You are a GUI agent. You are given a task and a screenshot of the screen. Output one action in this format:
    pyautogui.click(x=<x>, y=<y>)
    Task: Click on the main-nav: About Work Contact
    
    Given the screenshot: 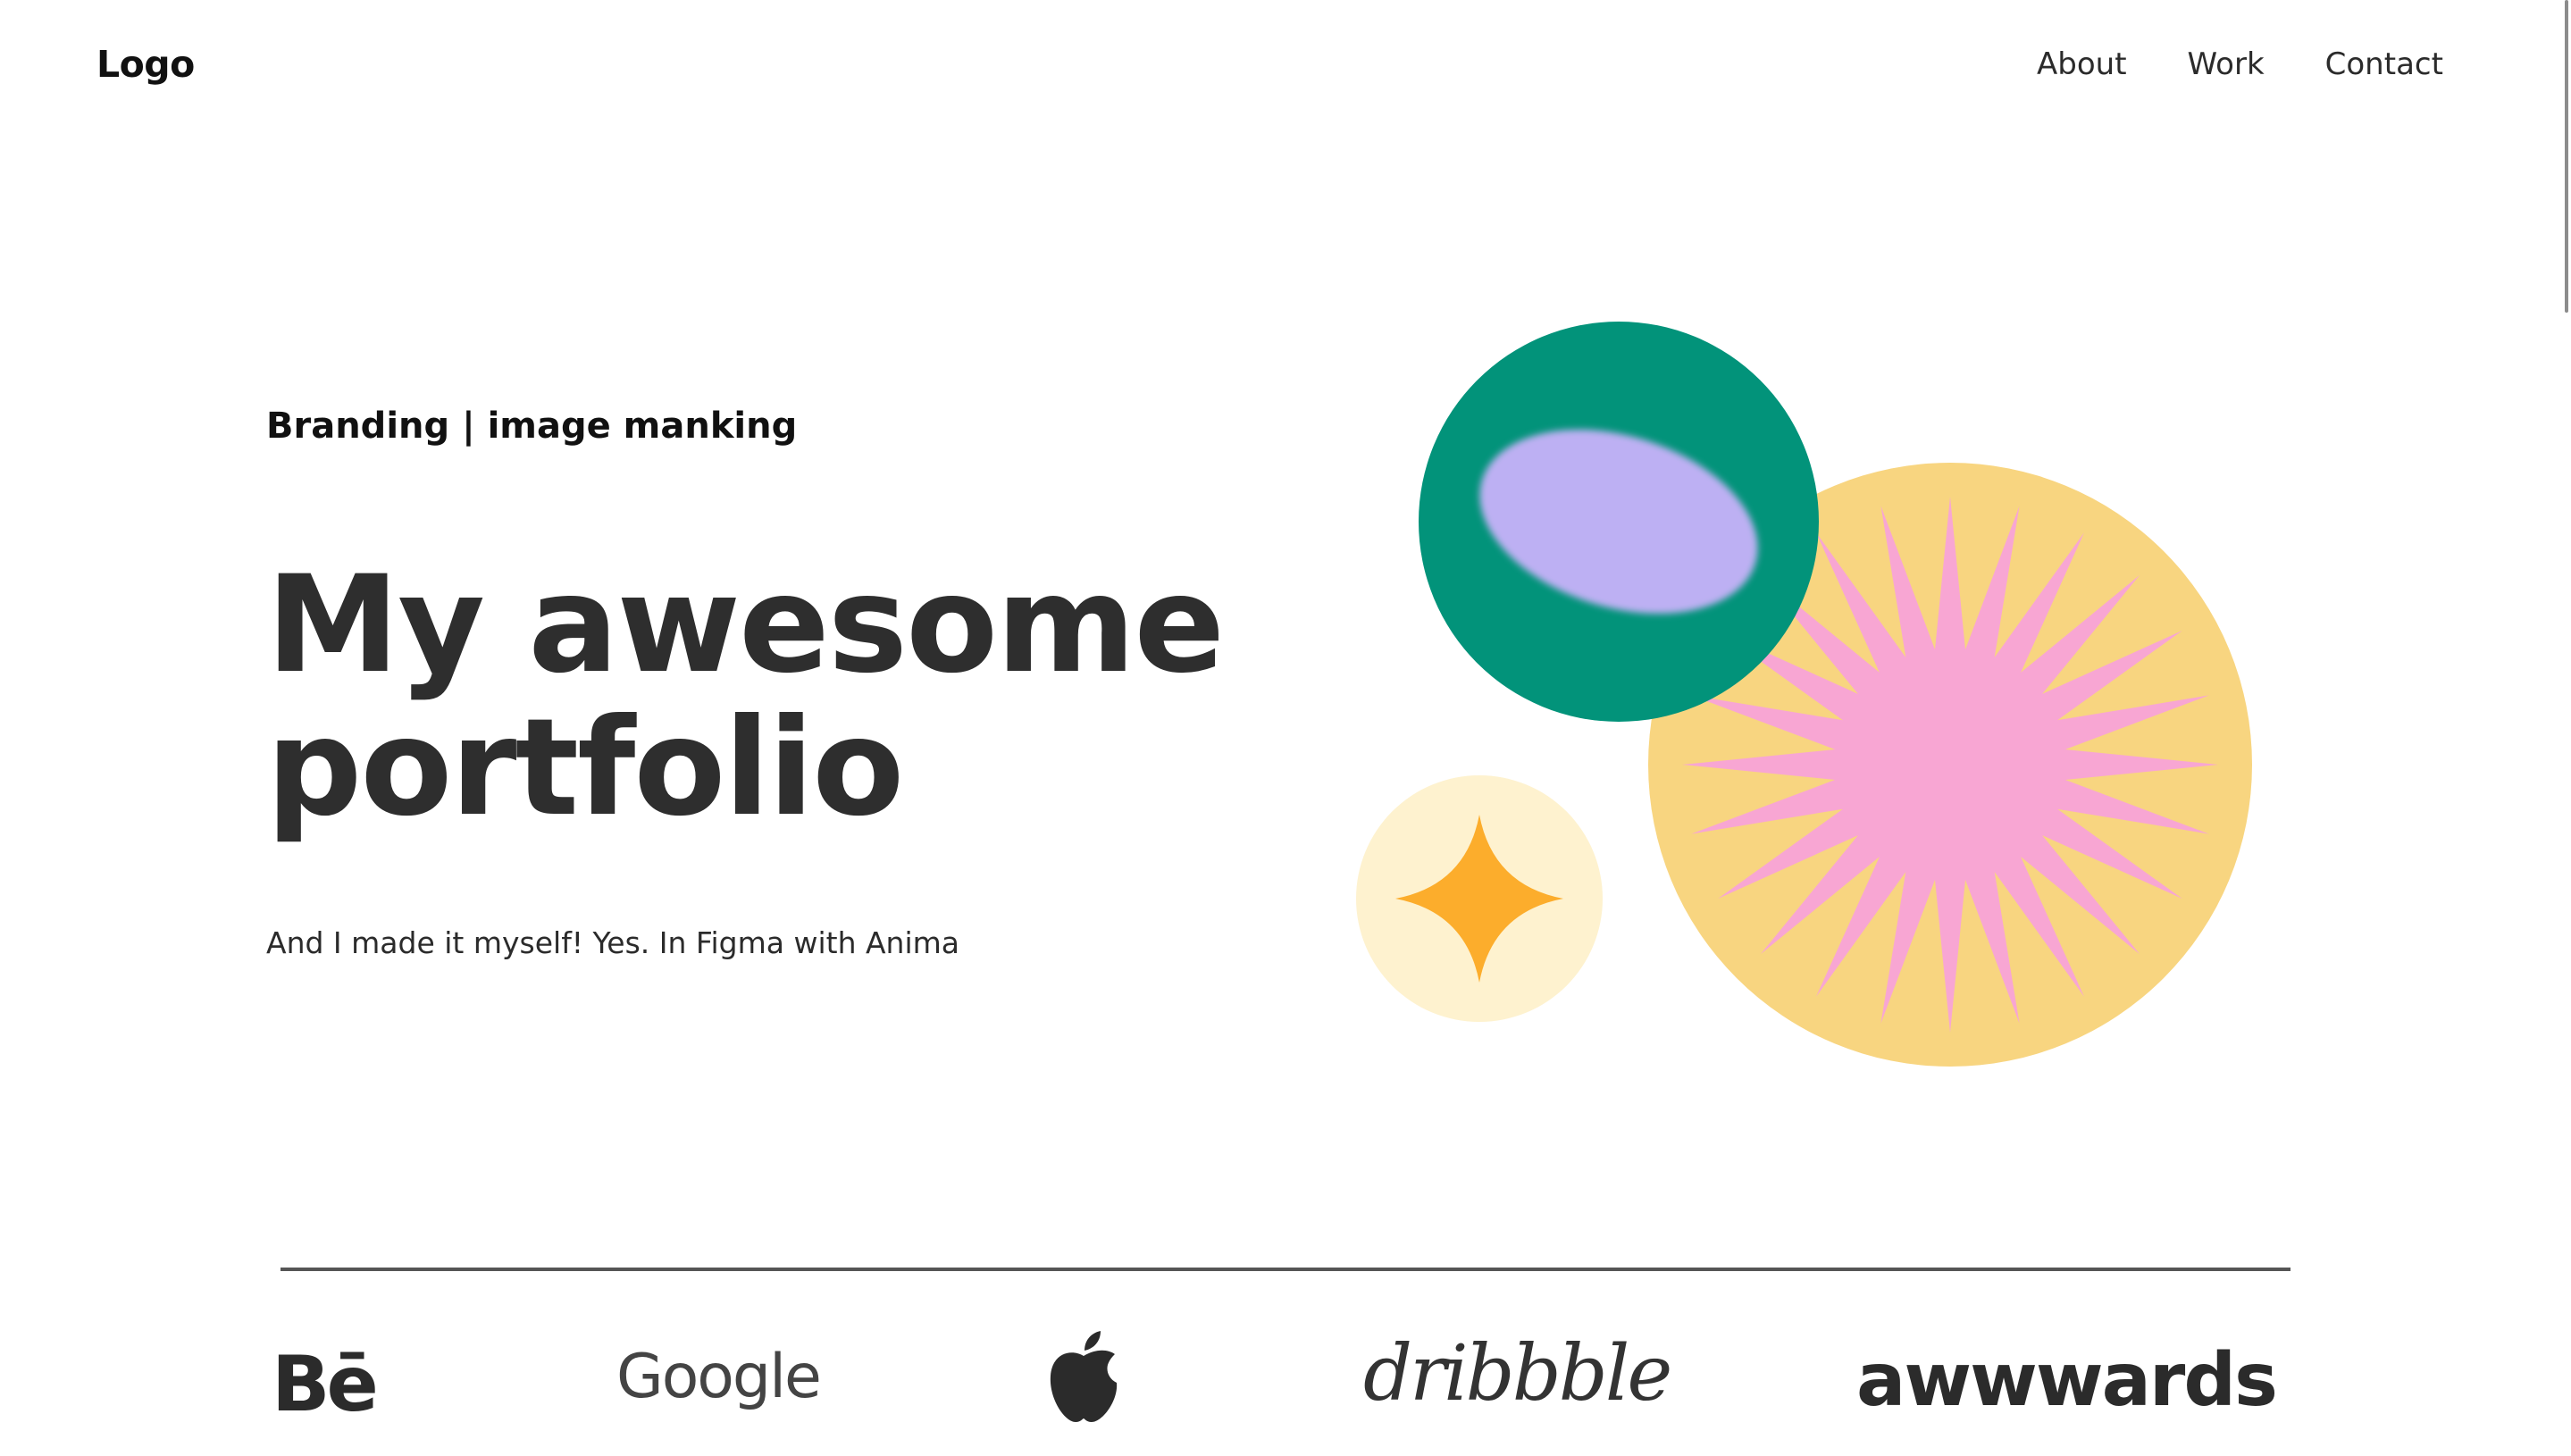 What is the action you would take?
    pyautogui.click(x=2240, y=64)
    